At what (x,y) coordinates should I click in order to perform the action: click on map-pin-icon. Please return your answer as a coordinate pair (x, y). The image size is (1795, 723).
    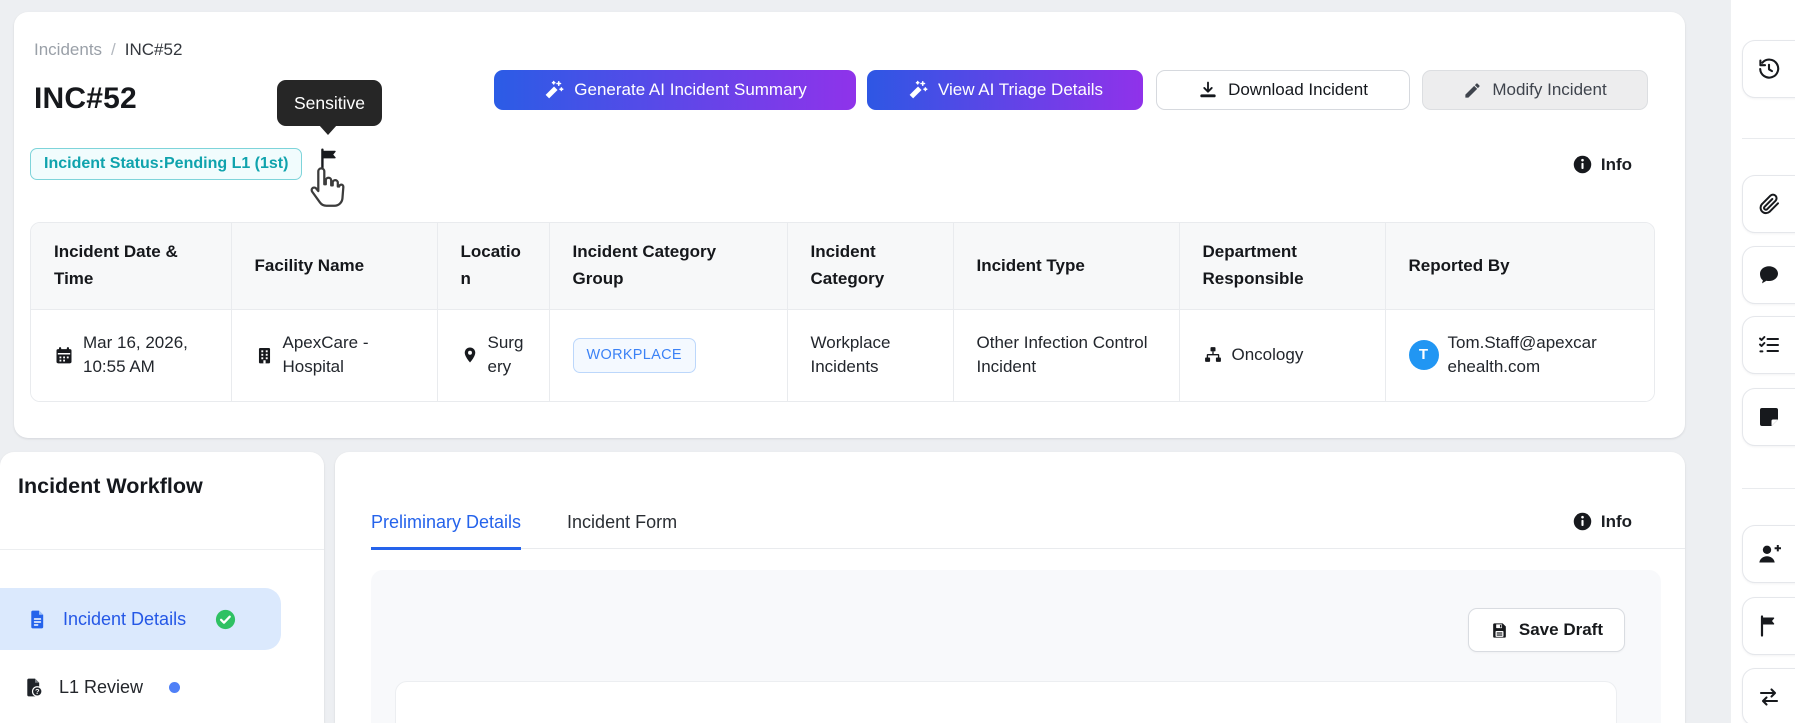
    Looking at the image, I should click on (470, 355).